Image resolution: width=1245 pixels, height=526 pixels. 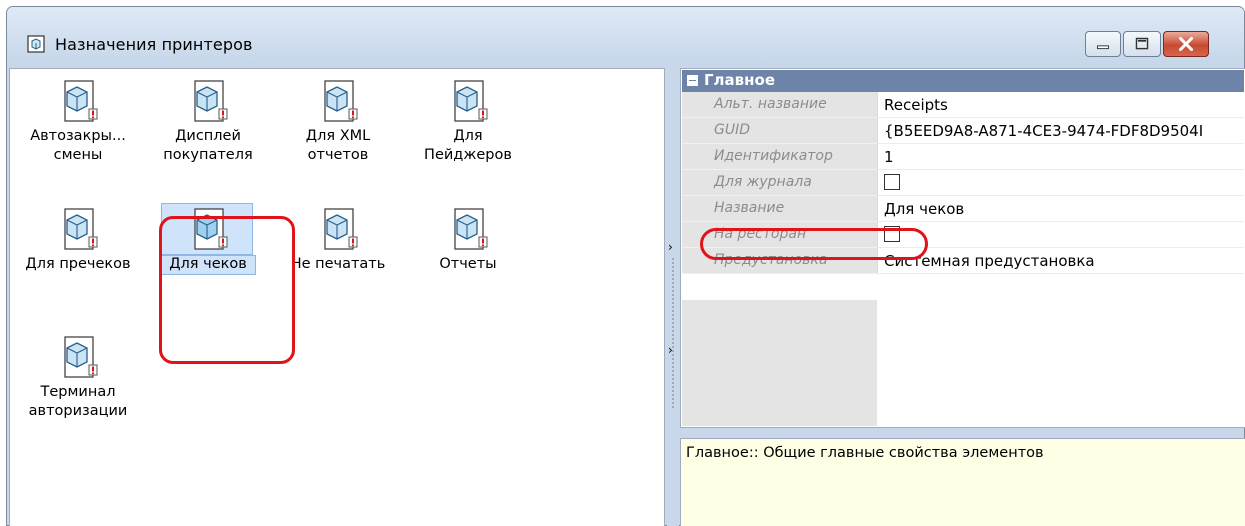 I want to click on printer-tile-prechecks: Для пречеков, so click(x=78, y=253).